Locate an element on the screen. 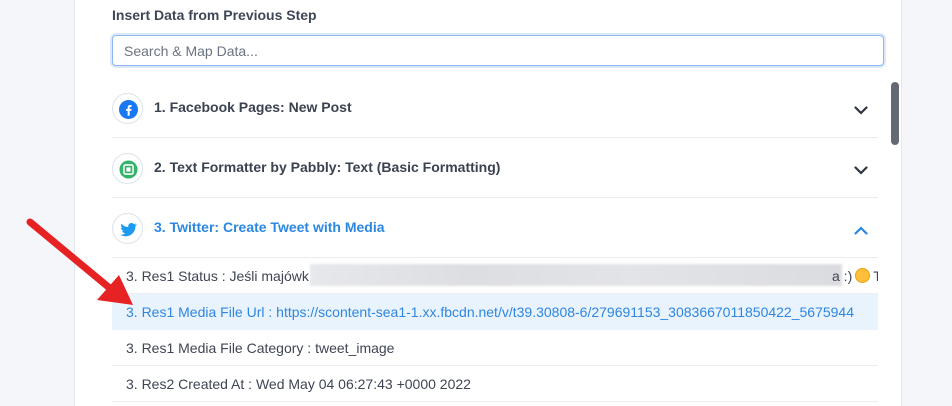 Image resolution: width=952 pixels, height=406 pixels. red-arrow-annotation is located at coordinates (79, 261).